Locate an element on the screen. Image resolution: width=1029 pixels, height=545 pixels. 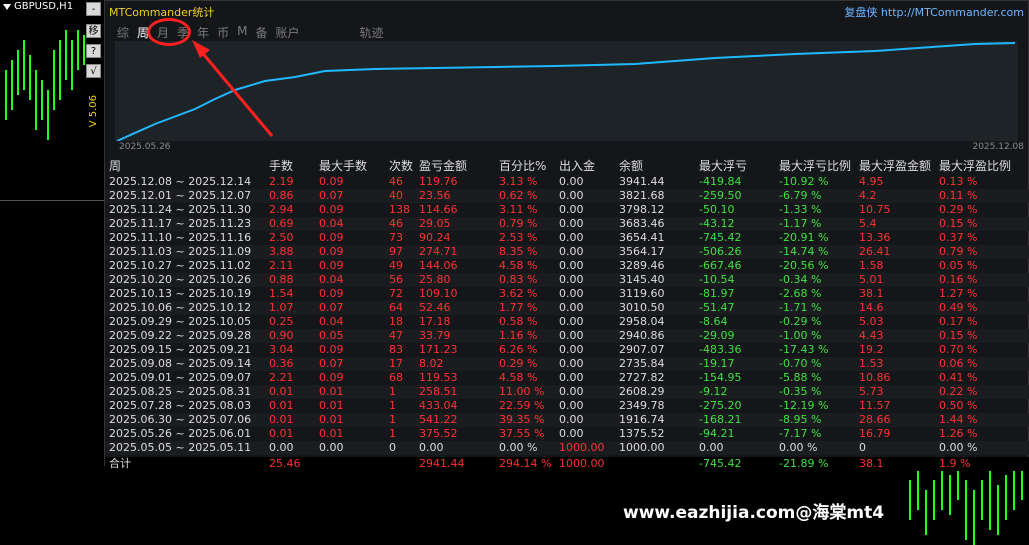
watermark: www.eazhijia.com@海棠mt4 is located at coordinates (754, 513).